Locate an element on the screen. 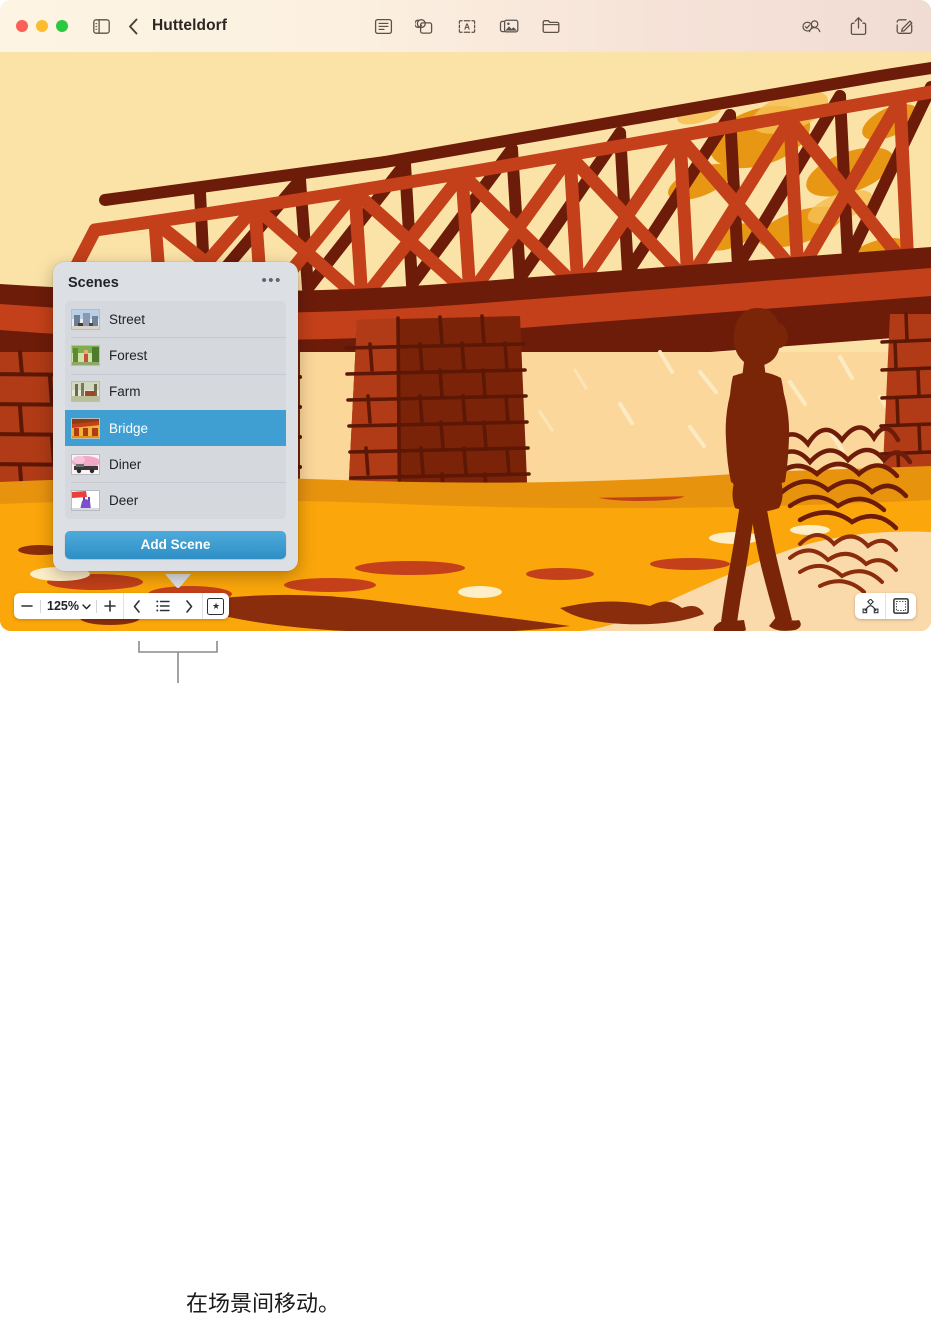  svg-text: A is located at coordinates (467, 26).